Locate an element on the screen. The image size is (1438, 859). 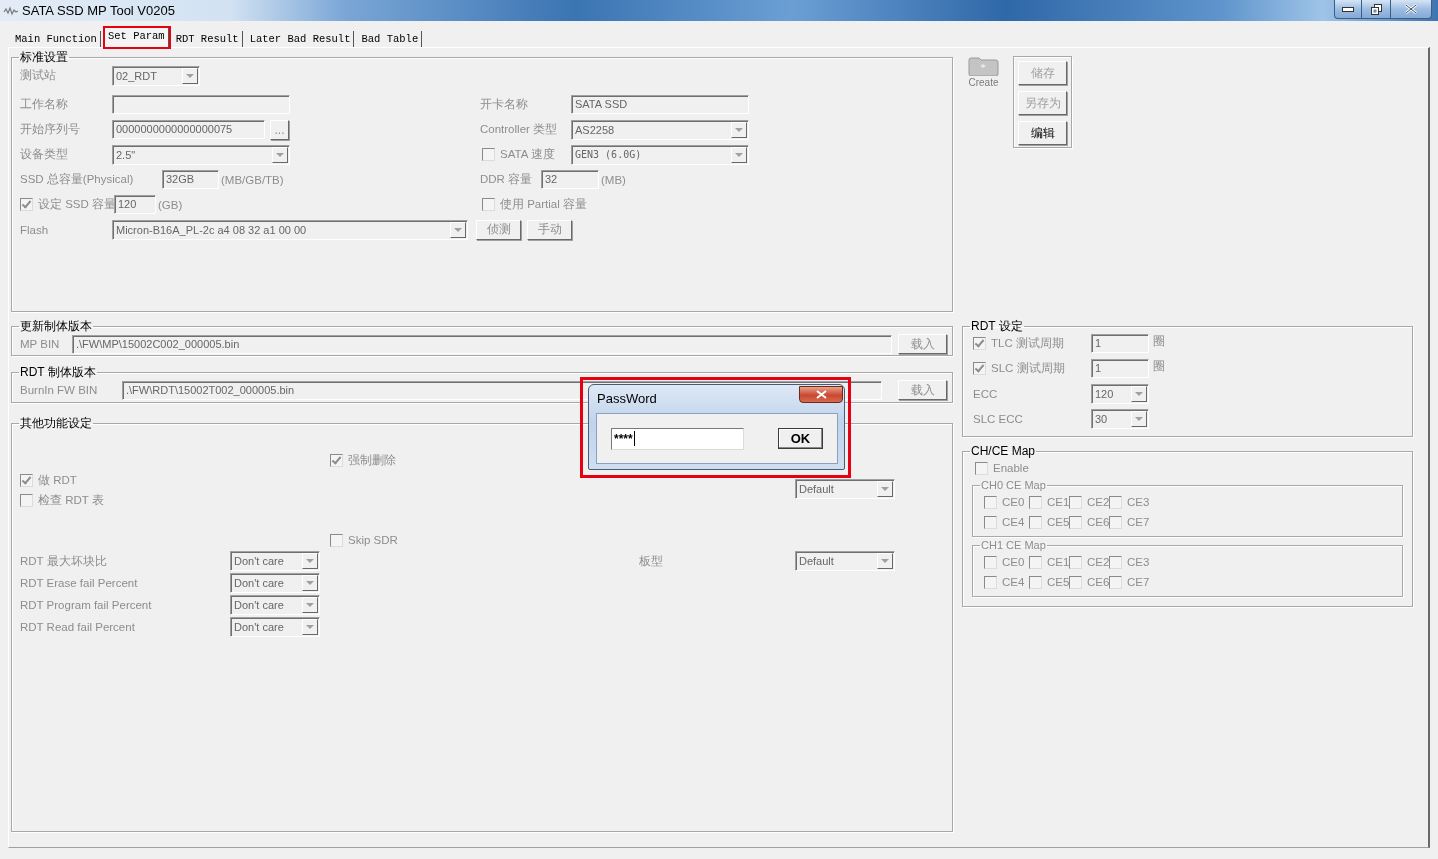
field-label: SLC ECC is located at coordinates (998, 418).